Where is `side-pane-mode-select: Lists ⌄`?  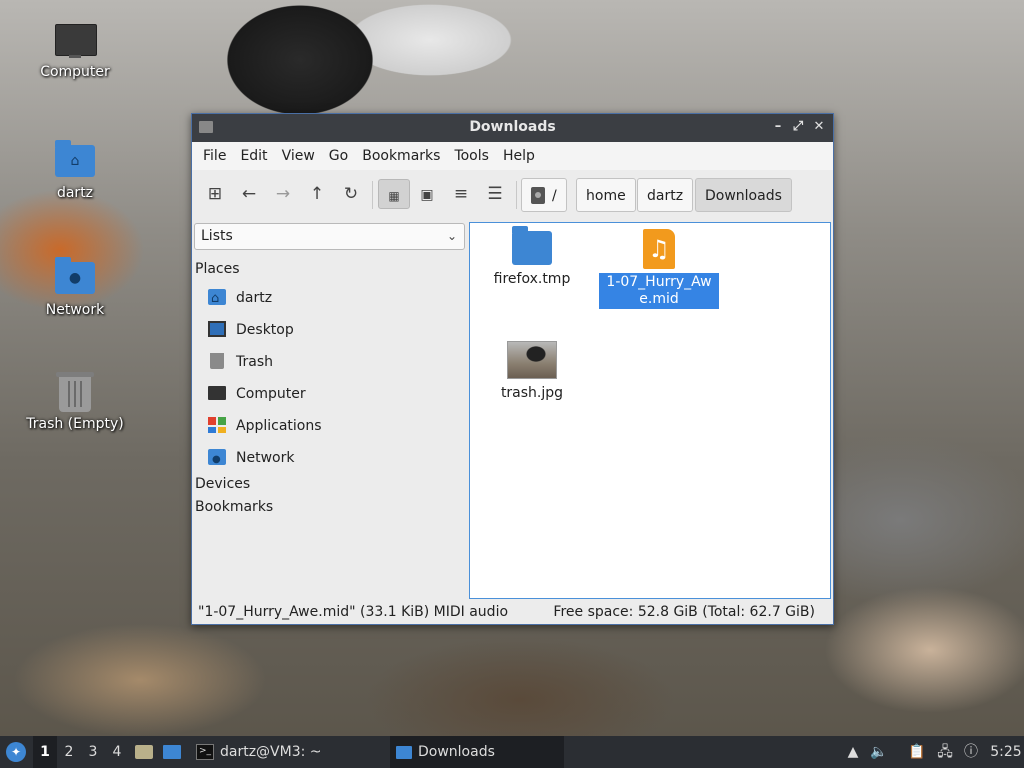
side-pane-mode-select: Lists ⌄ is located at coordinates (329, 236).